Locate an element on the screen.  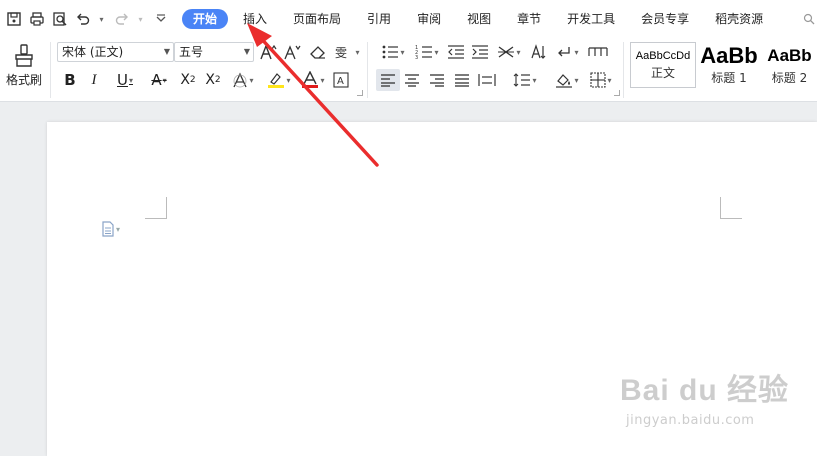
tab-developer: 开发工具 is located at coordinates (591, 19).